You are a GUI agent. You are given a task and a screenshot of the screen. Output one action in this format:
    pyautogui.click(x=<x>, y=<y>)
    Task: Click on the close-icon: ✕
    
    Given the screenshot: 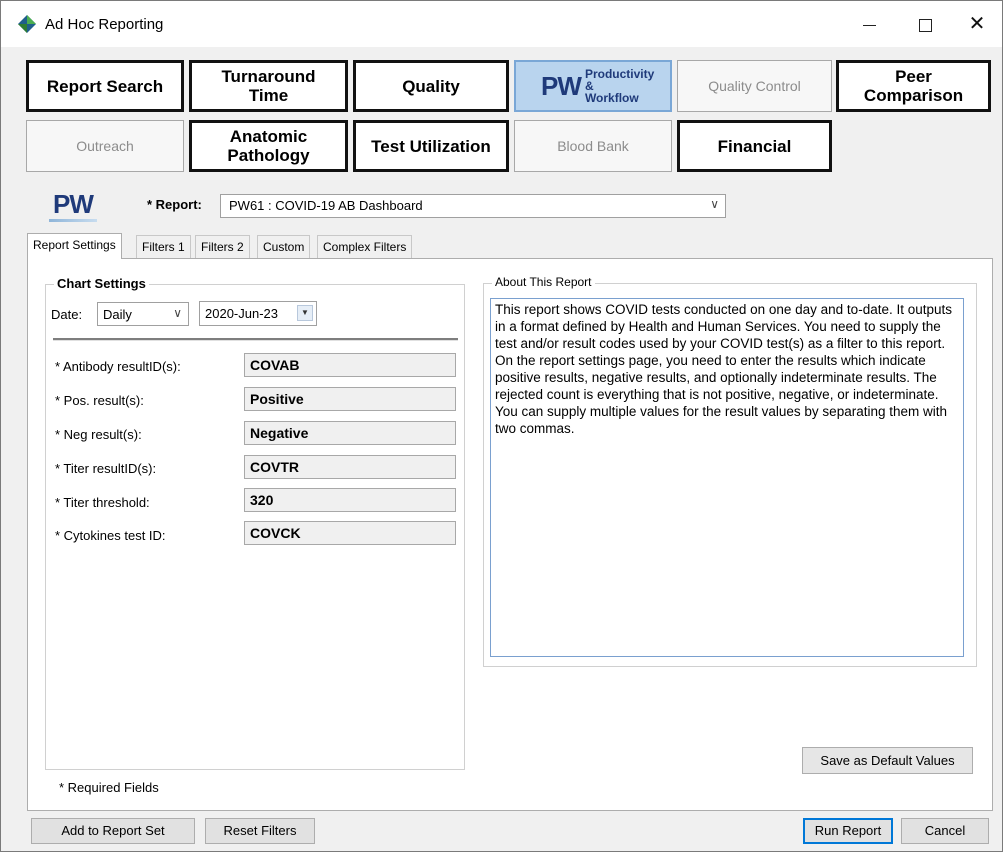 What is the action you would take?
    pyautogui.click(x=977, y=24)
    